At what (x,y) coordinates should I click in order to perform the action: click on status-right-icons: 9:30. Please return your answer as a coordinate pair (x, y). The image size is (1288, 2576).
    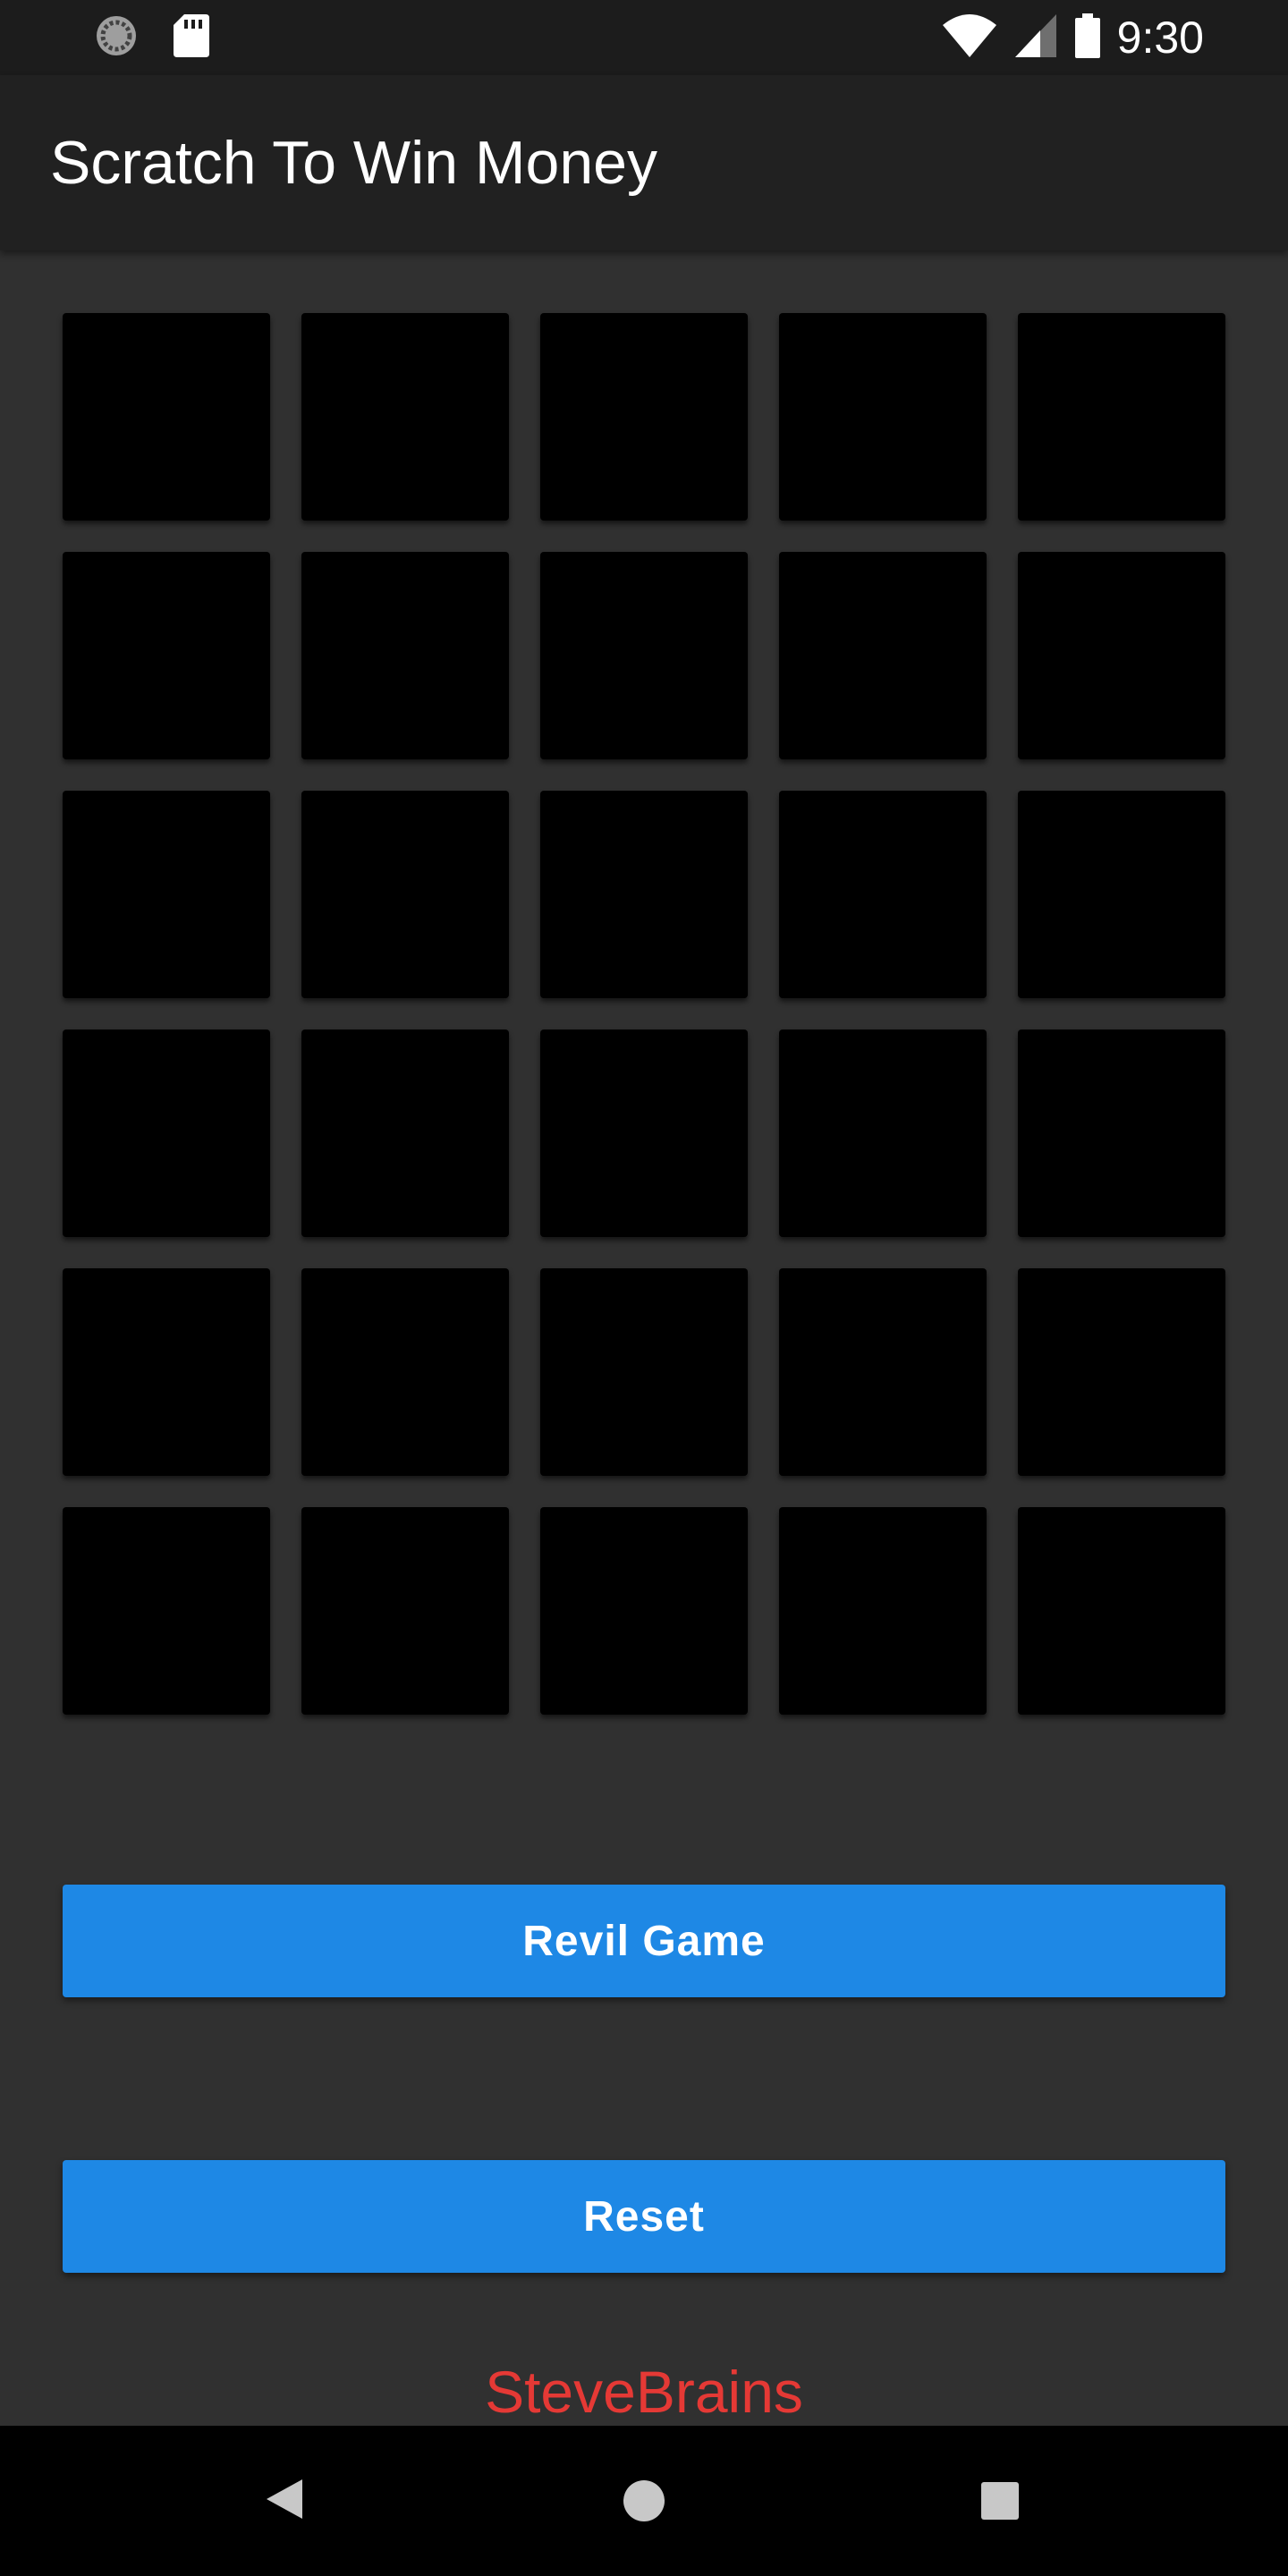
    Looking at the image, I should click on (1073, 37).